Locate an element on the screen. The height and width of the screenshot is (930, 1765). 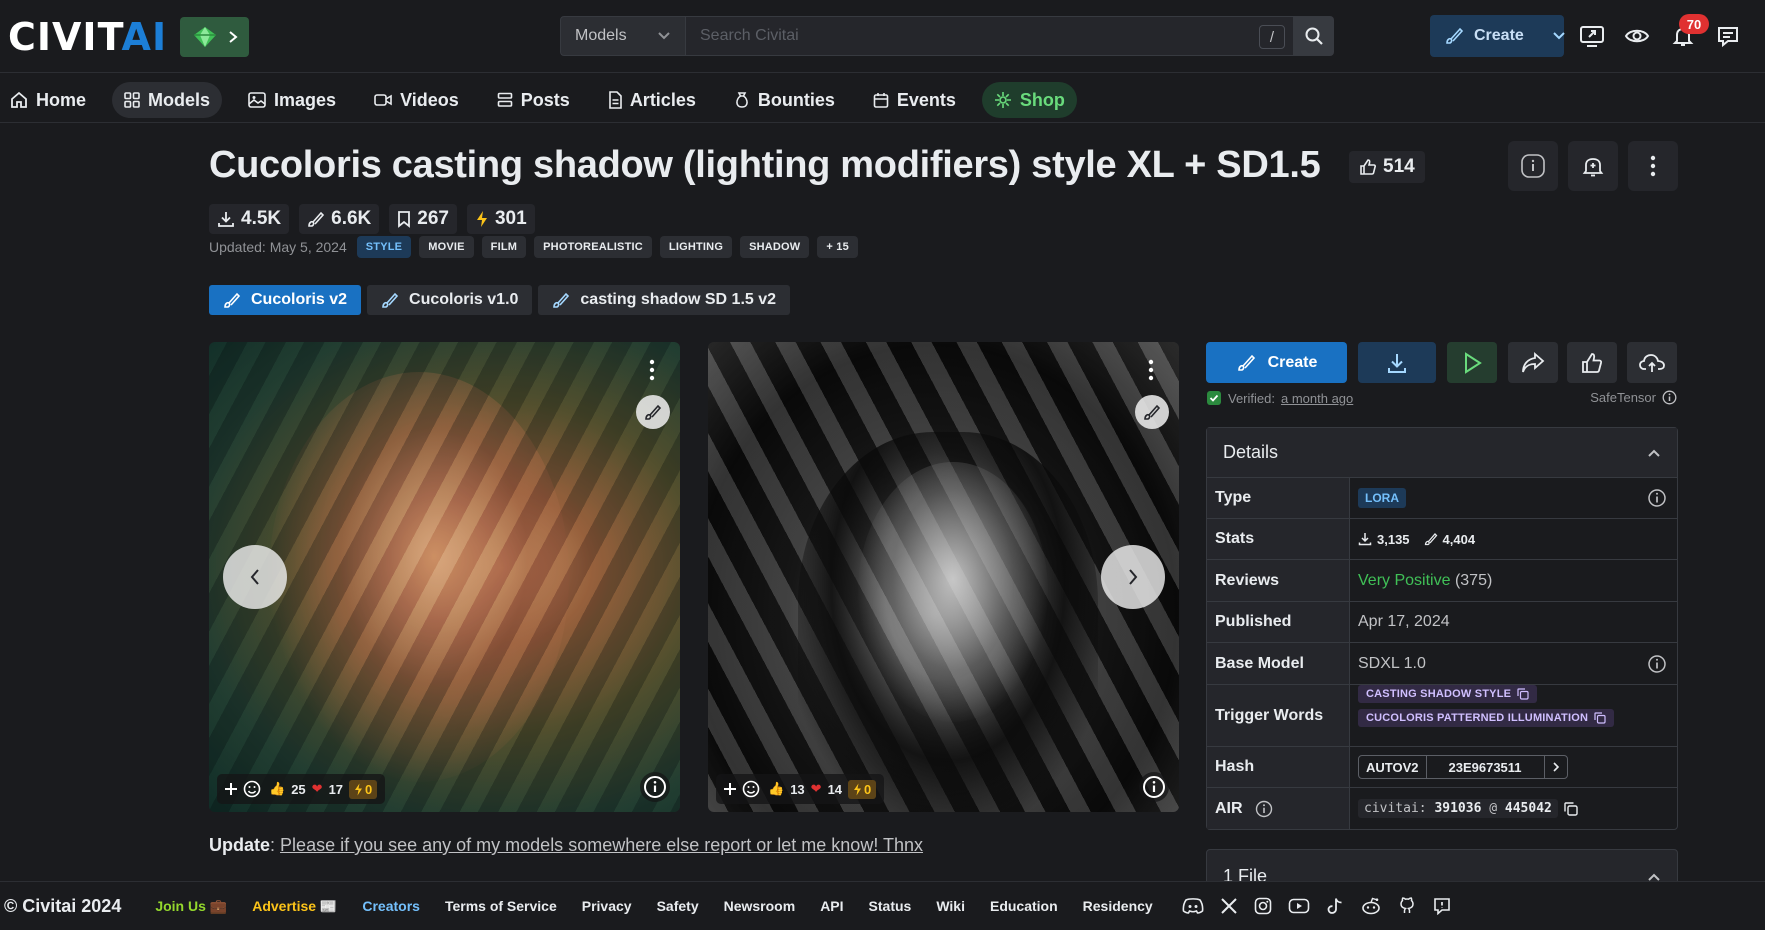
hash-type: AUTOV2 is located at coordinates (1392, 767).